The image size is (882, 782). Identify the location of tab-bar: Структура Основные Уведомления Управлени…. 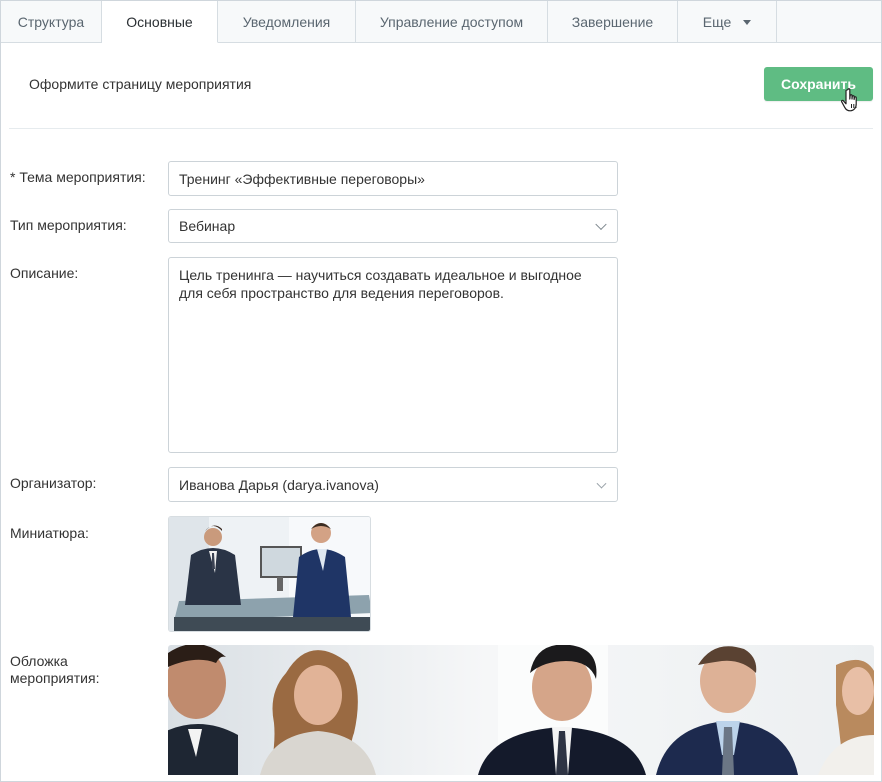
(441, 22).